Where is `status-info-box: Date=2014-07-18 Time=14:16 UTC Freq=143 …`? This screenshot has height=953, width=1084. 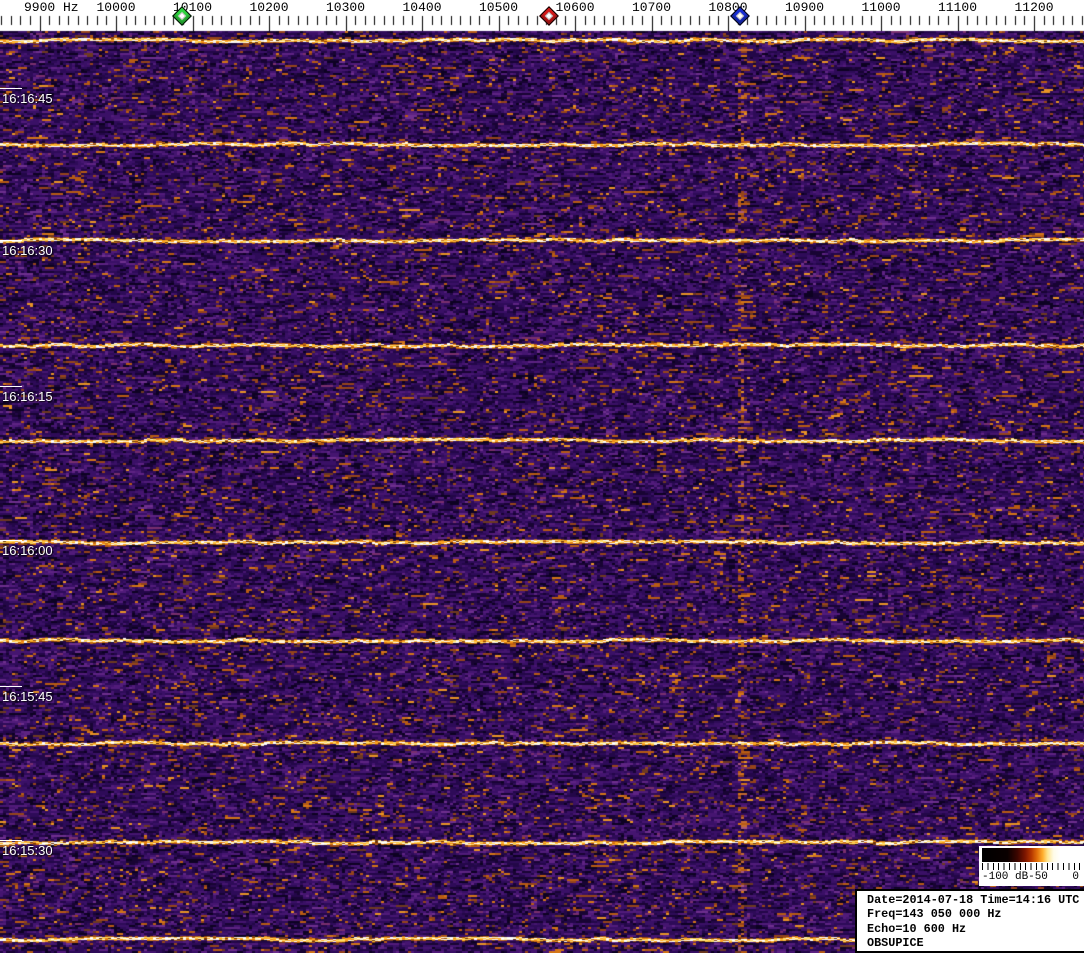
status-info-box: Date=2014-07-18 Time=14:16 UTC Freq=143 … is located at coordinates (969, 921).